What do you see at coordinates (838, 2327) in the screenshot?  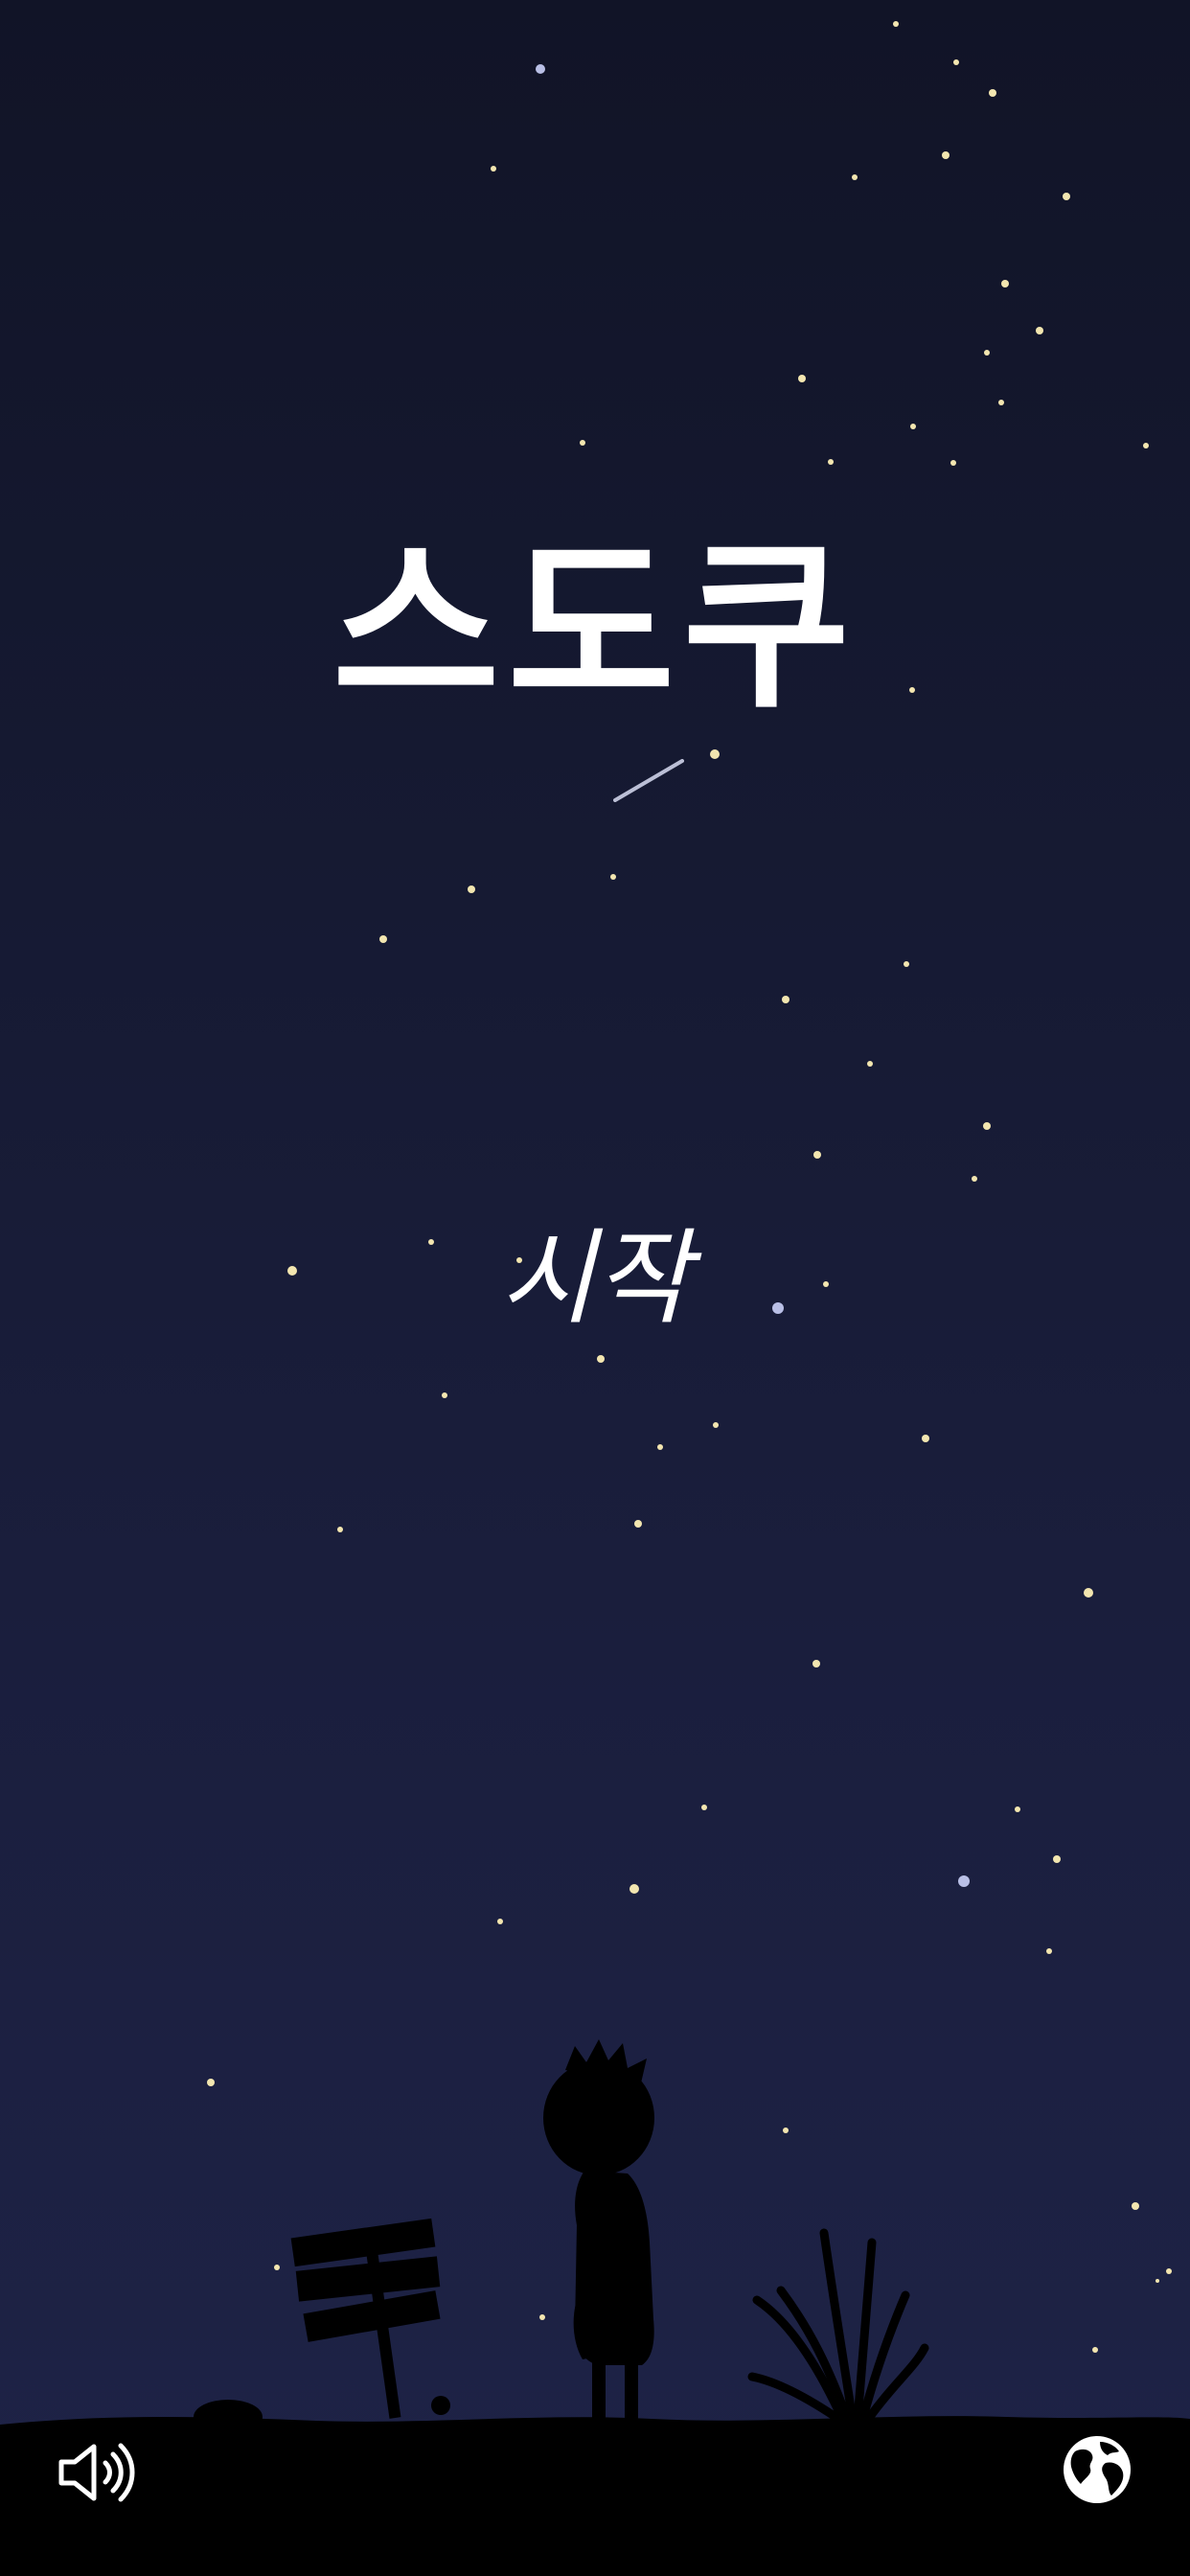 I see `grass-tuft` at bounding box center [838, 2327].